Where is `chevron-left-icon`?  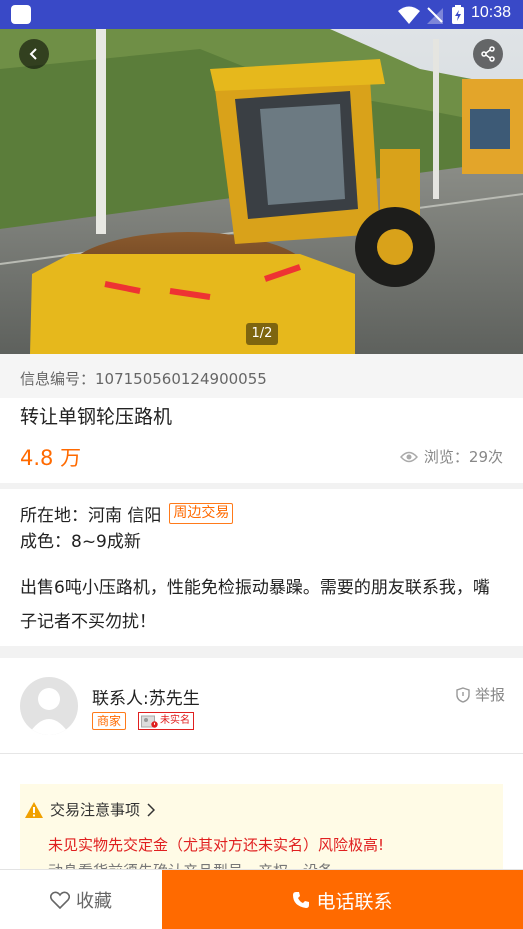 chevron-left-icon is located at coordinates (33, 54).